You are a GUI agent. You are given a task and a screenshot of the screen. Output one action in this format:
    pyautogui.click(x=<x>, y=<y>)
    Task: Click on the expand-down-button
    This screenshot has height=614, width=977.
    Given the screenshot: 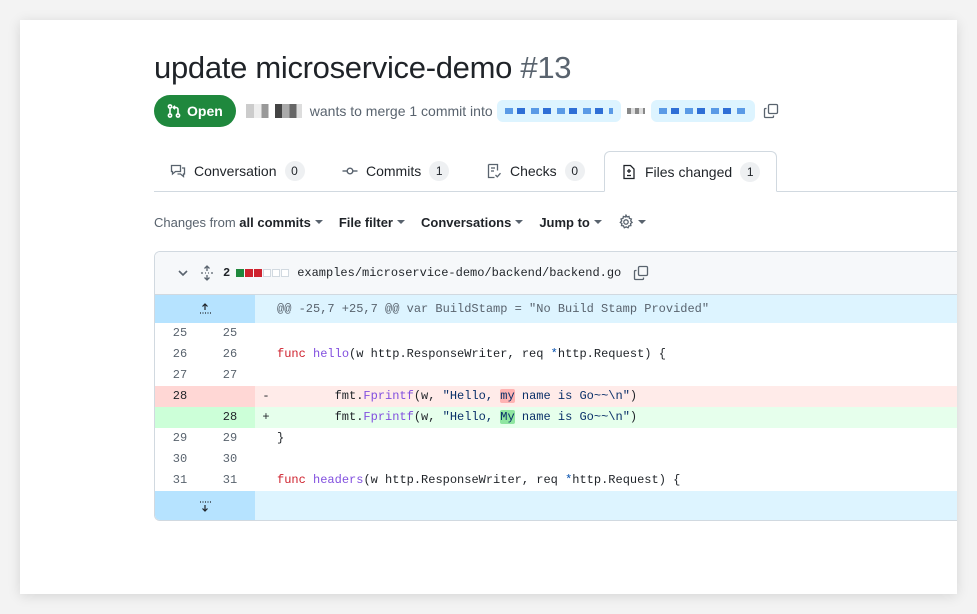 What is the action you would take?
    pyautogui.click(x=205, y=505)
    